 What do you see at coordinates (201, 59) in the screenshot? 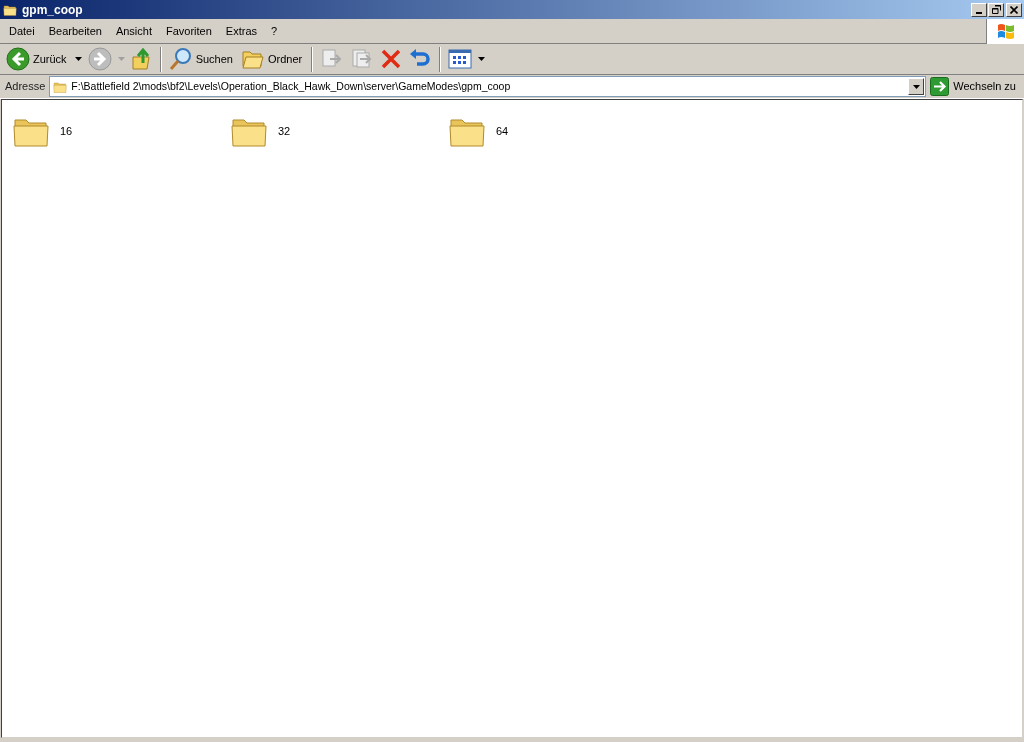
I see `search-button: Suchen` at bounding box center [201, 59].